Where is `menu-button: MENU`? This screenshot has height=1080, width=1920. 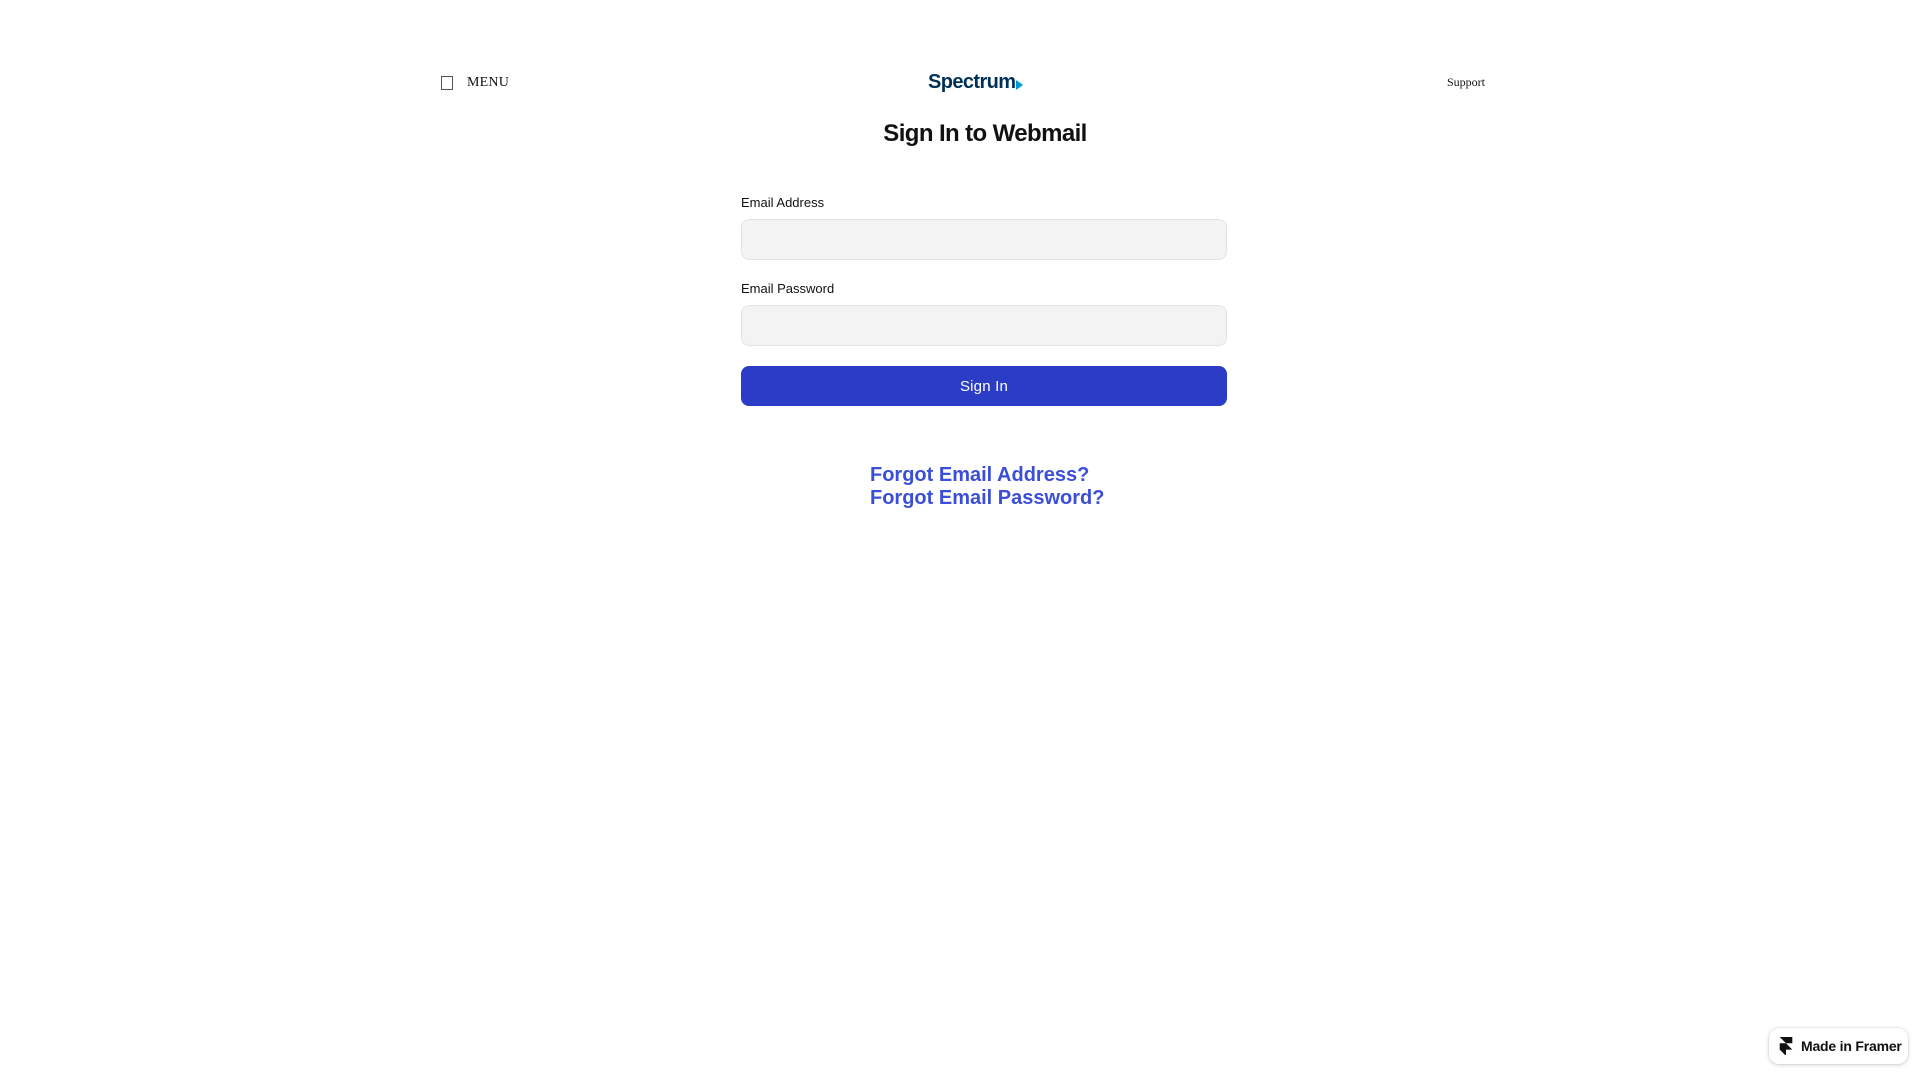 menu-button: MENU is located at coordinates (475, 83).